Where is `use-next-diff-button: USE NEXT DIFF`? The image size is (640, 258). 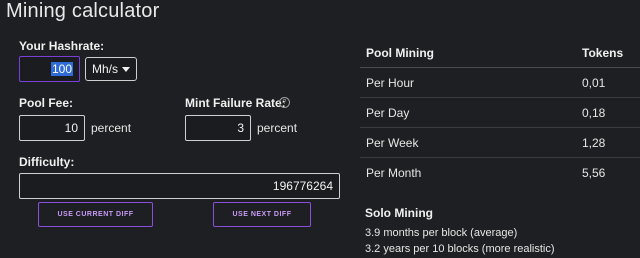
use-next-diff-button: USE NEXT DIFF is located at coordinates (262, 214).